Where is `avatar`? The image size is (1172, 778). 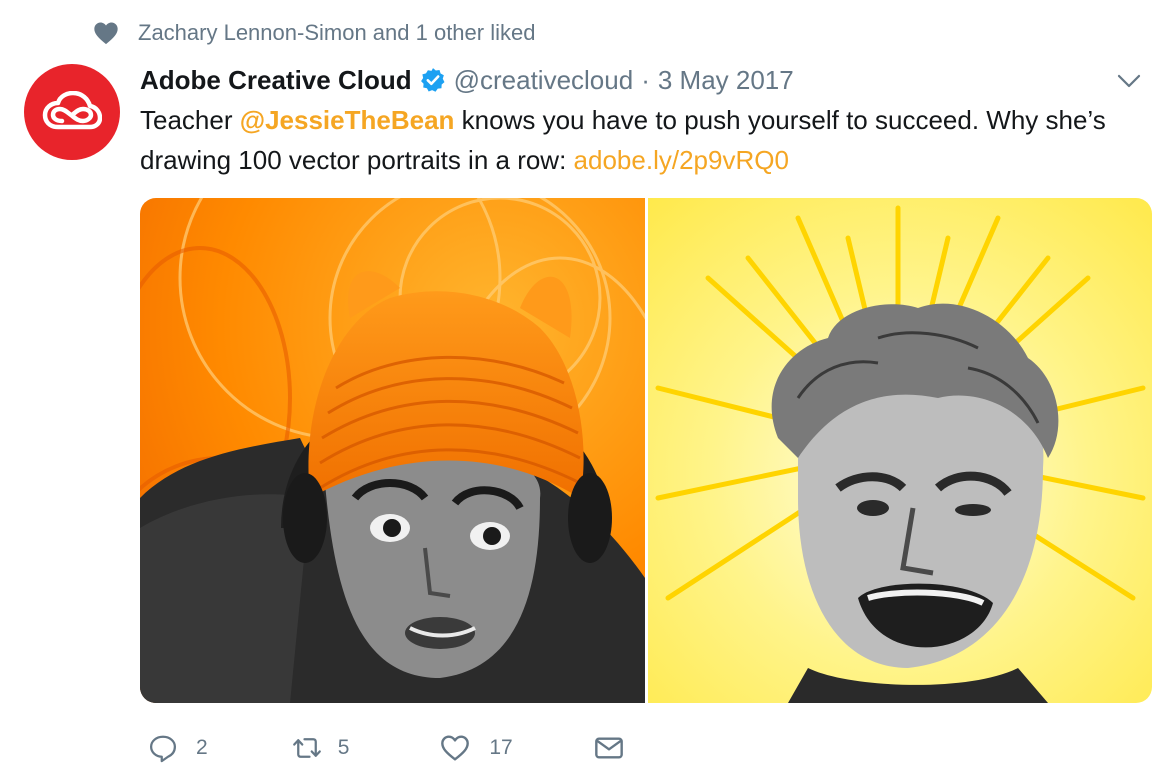 avatar is located at coordinates (72, 112).